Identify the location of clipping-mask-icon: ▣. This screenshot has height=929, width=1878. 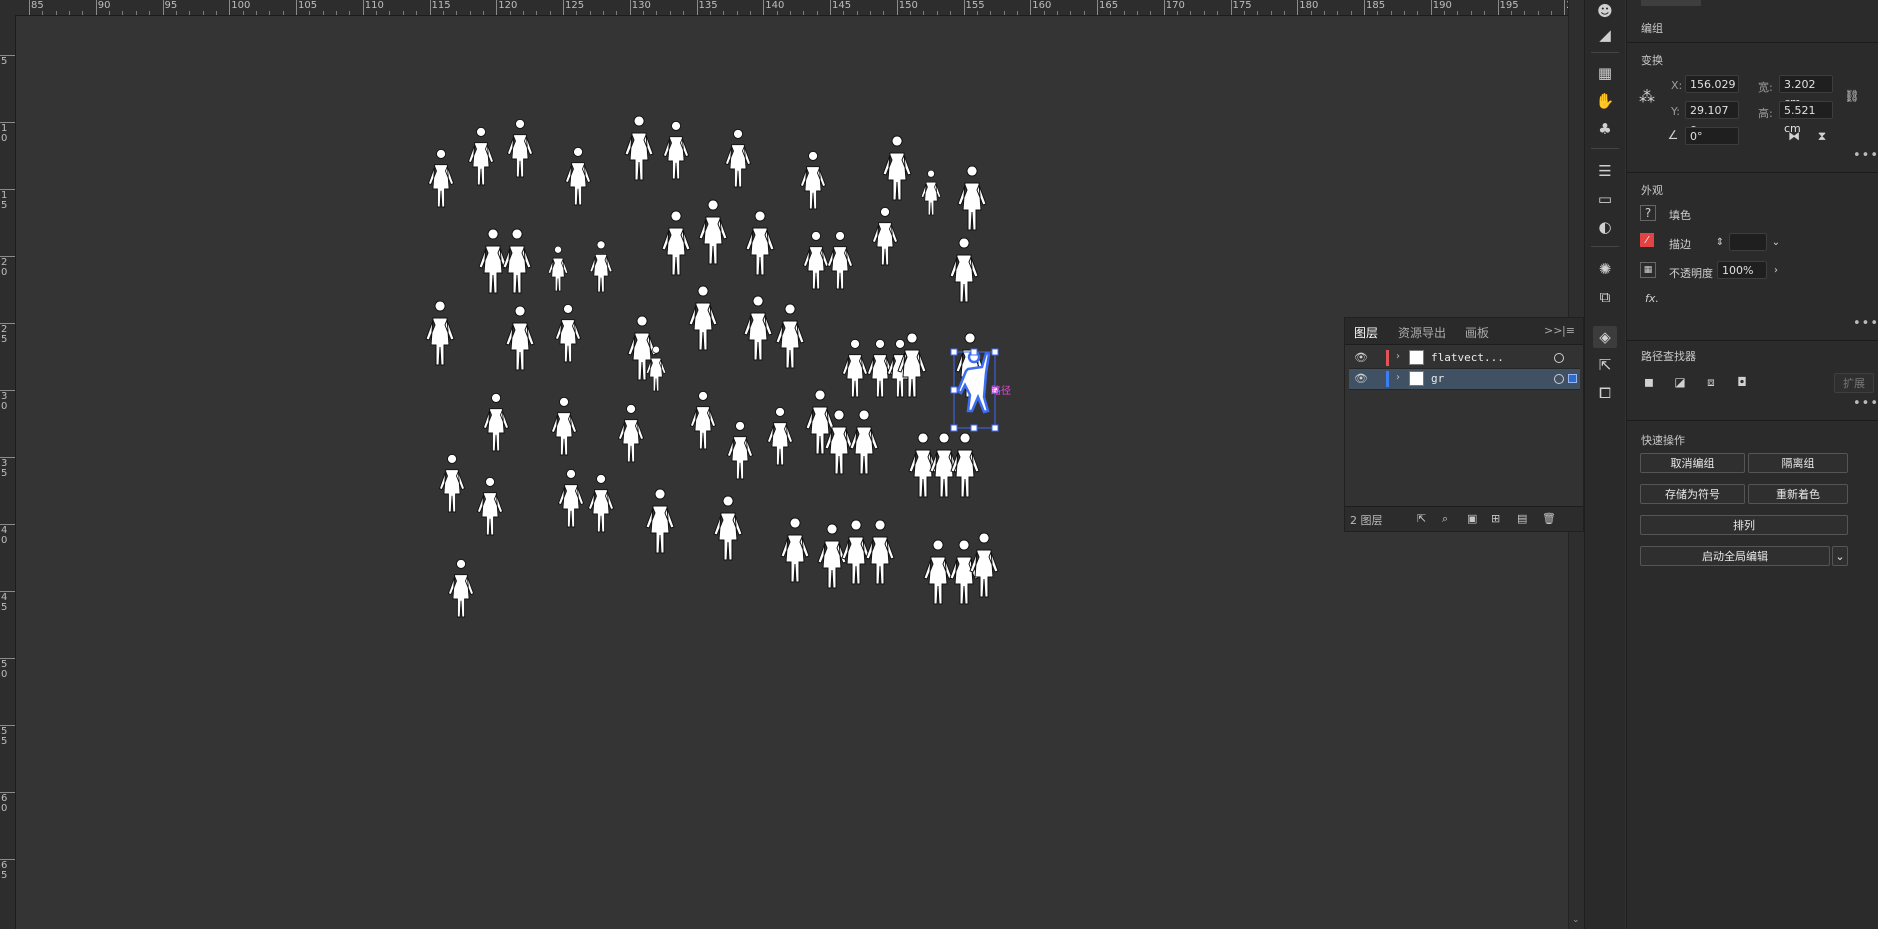
(1472, 518).